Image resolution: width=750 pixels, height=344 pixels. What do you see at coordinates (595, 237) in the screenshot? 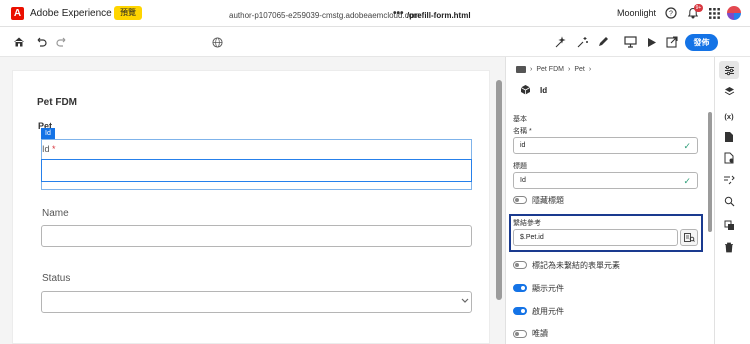
I see `bind-reference-input: $.Pet.id` at bounding box center [595, 237].